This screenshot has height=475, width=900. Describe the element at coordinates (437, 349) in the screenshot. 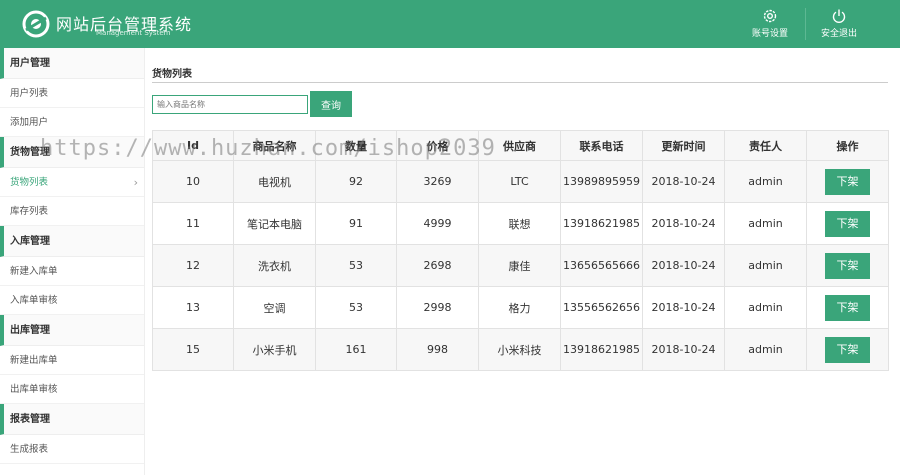

I see `table-cell: 998` at that location.